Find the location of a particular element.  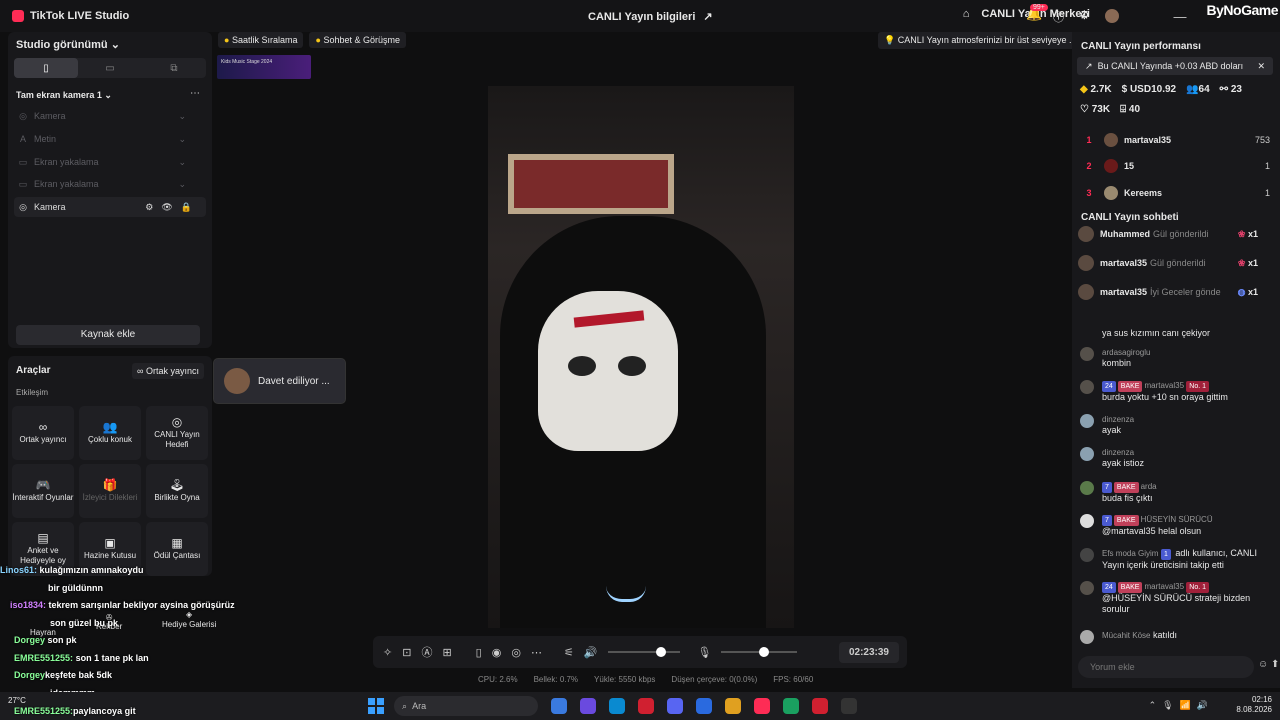

gift-user: Muhammed is located at coordinates (1125, 234).